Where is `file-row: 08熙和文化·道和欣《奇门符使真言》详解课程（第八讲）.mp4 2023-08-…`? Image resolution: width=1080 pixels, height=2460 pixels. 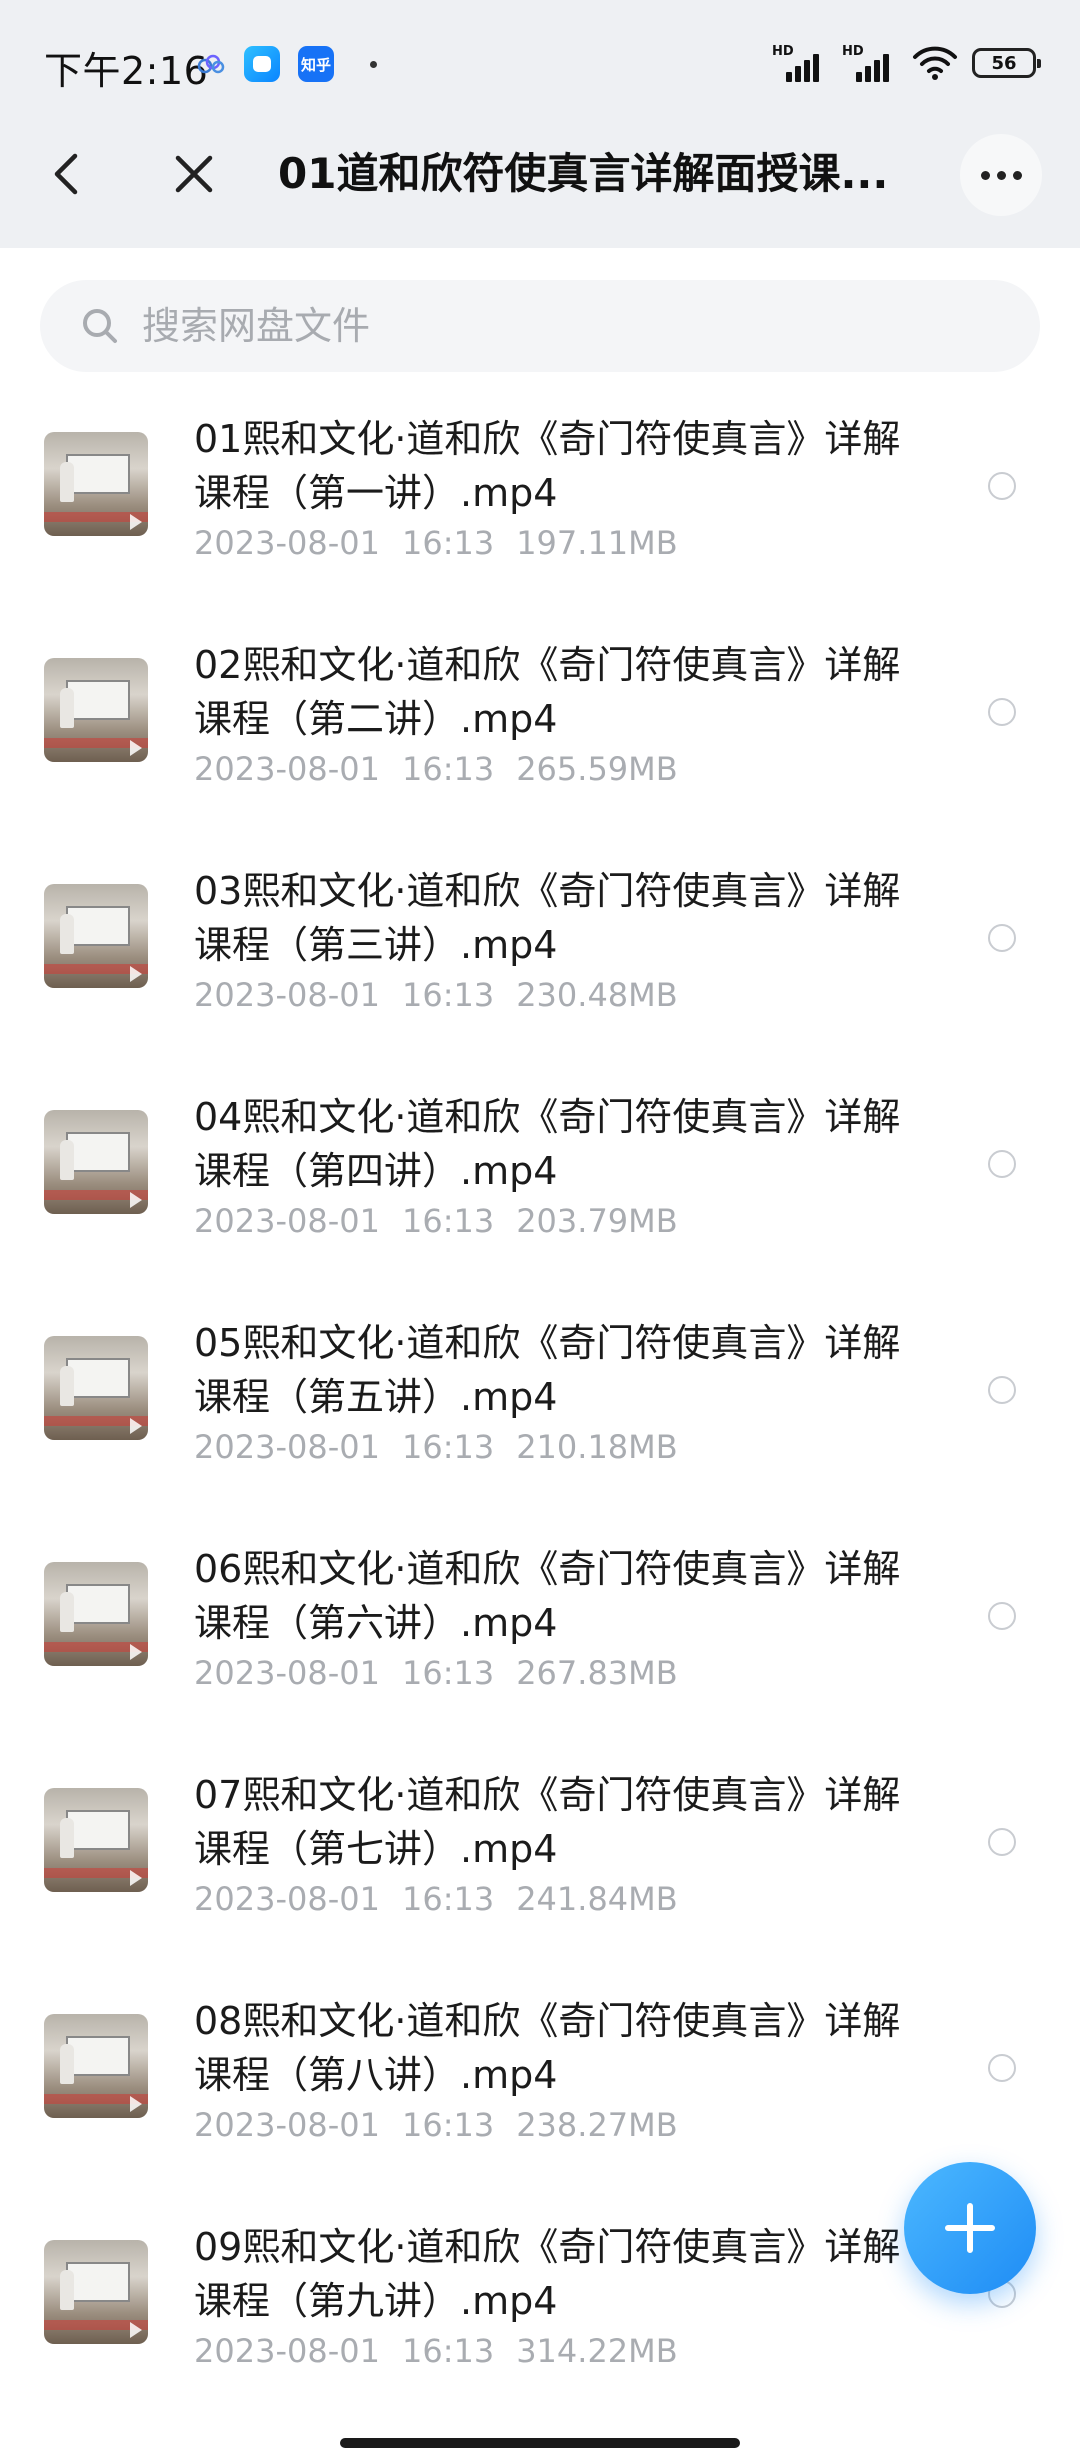
file-row: 08熙和文化·道和欣《奇门符使真言》详解课程（第八讲）.mp4 2023-08-… is located at coordinates (540, 2085).